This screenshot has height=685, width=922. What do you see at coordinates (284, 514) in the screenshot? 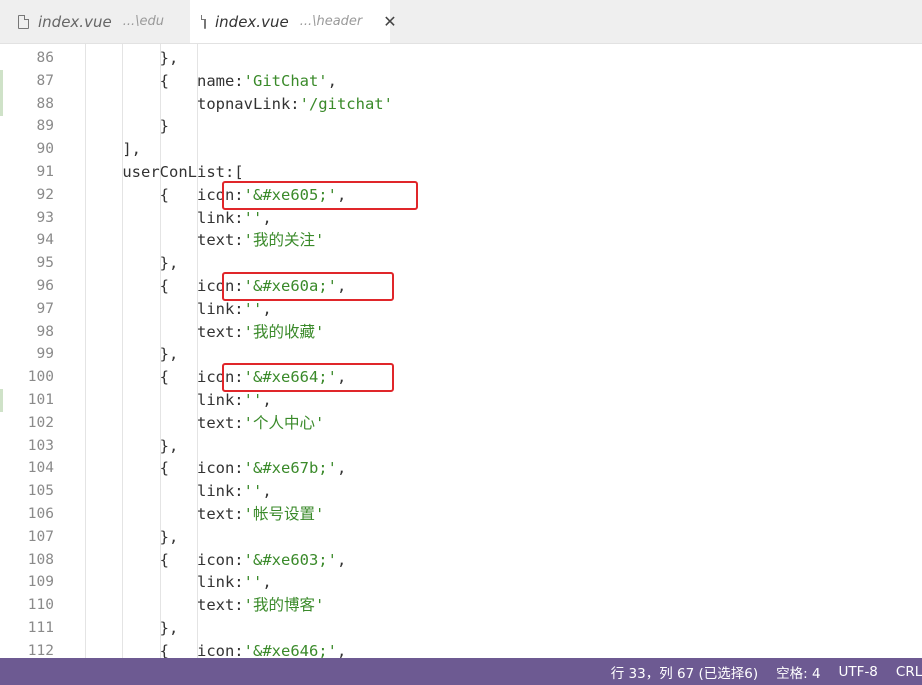
I see `string-token: '帐号设置'` at bounding box center [284, 514].